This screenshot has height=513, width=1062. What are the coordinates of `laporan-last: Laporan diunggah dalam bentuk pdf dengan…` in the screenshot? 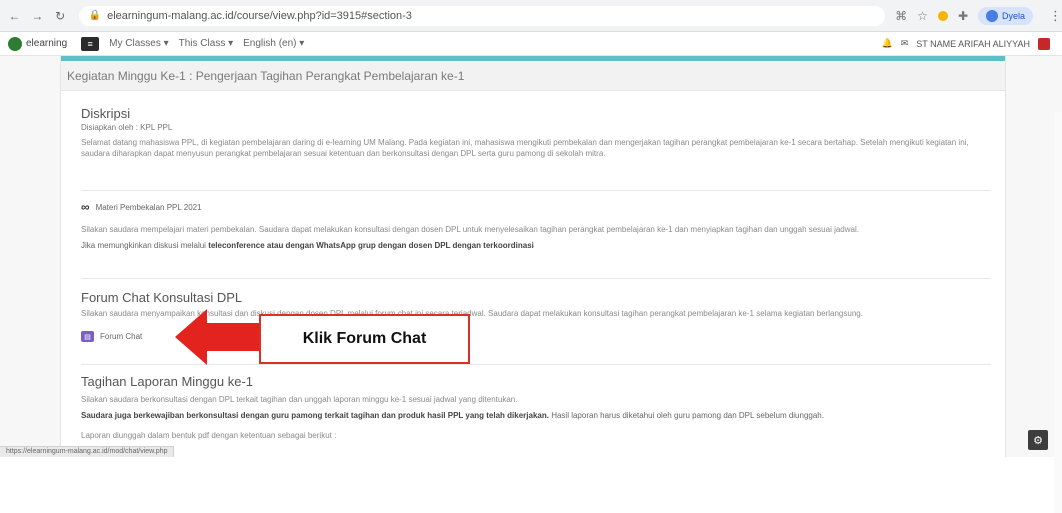 It's located at (209, 435).